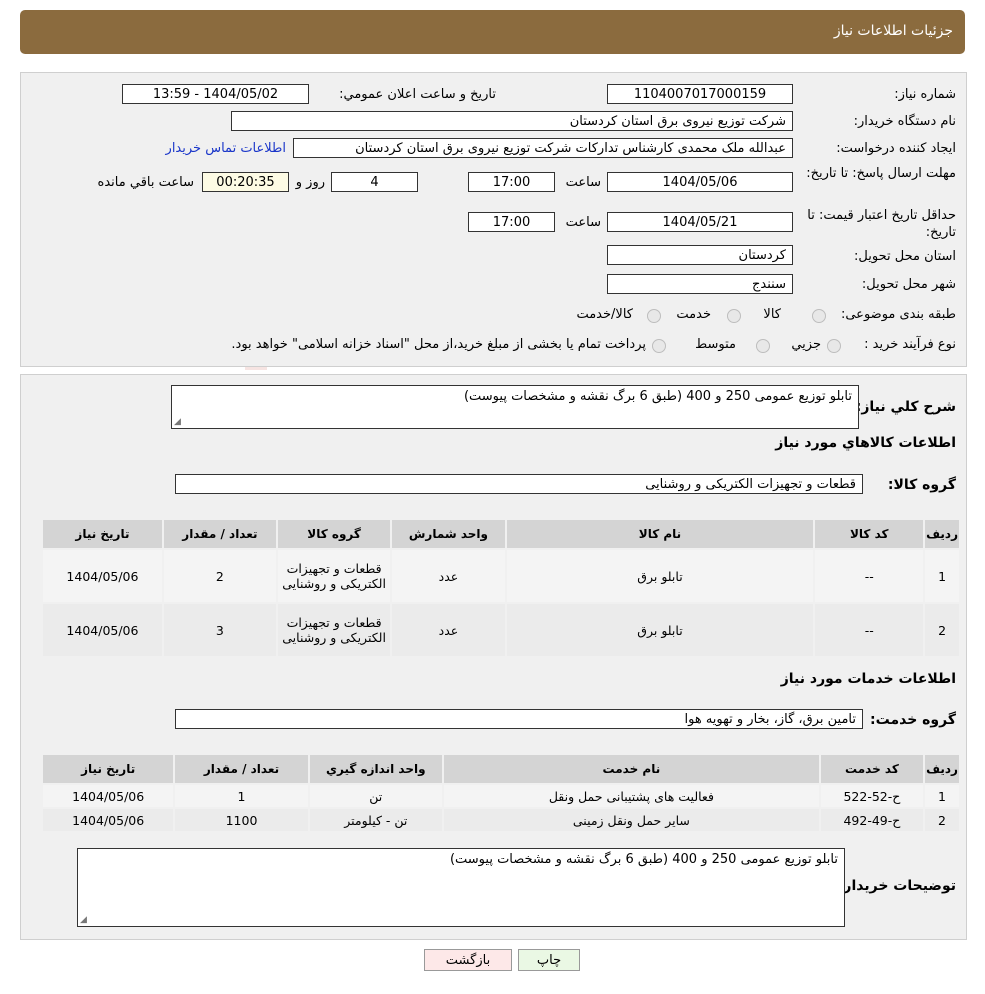  I want to click on category-label: طبقه بندی موضوعی:, so click(898, 314).